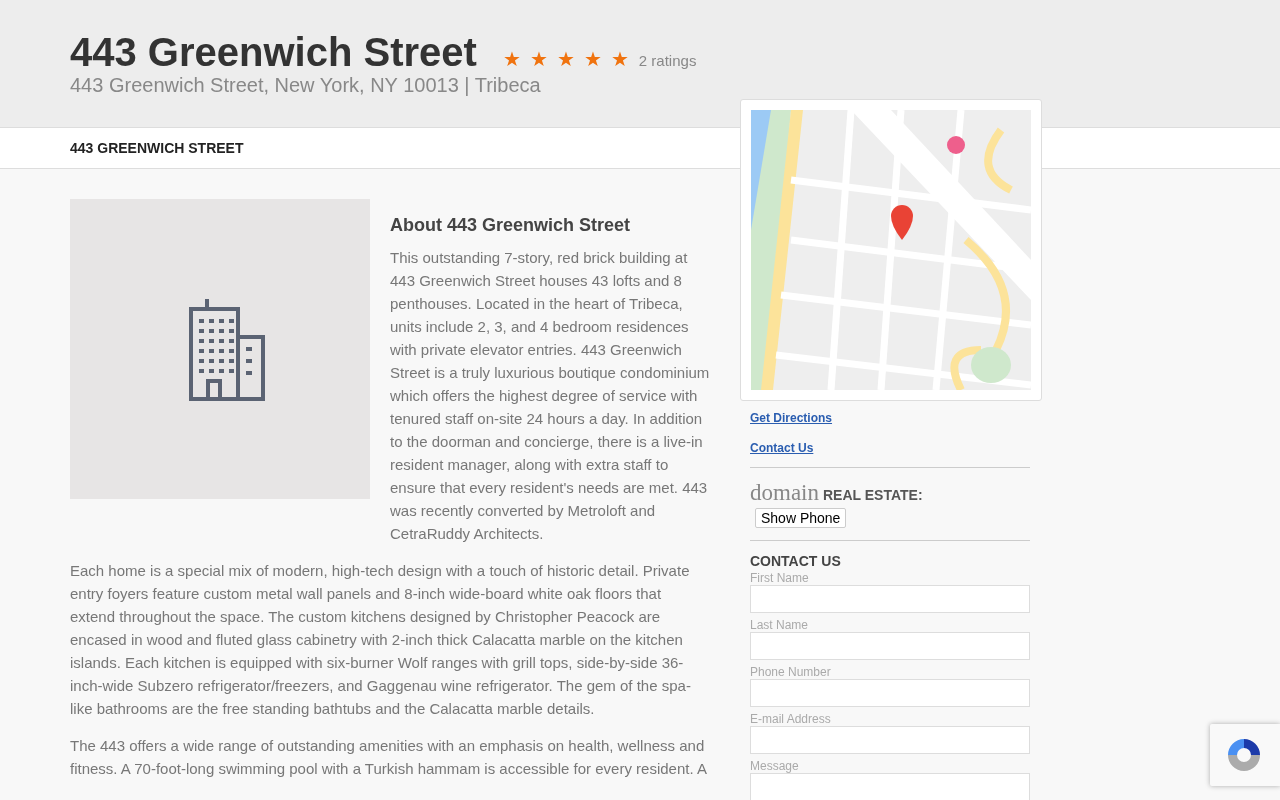  I want to click on agency-label: REAL ESTATE:, so click(873, 495).